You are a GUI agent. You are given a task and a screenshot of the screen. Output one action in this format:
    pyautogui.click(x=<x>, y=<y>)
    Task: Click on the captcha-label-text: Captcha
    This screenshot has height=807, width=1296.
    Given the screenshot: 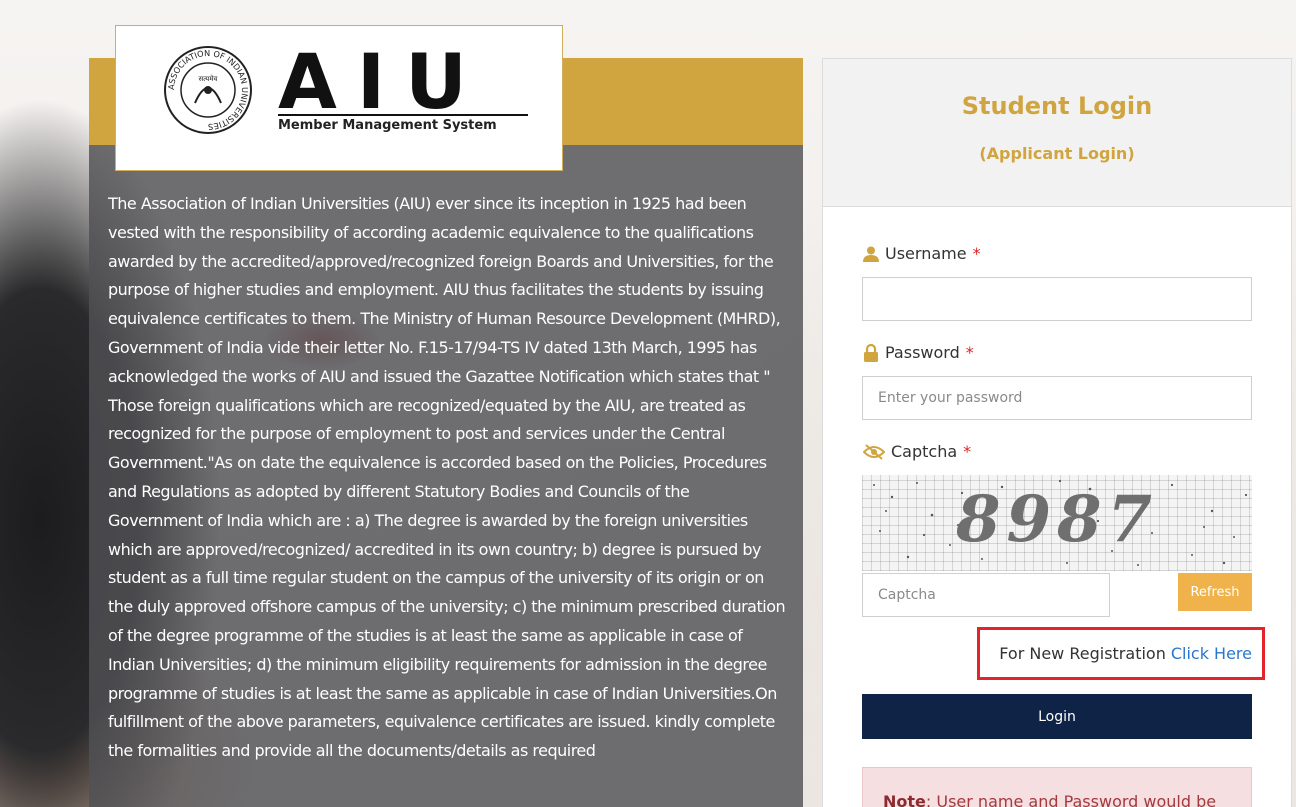 What is the action you would take?
    pyautogui.click(x=924, y=451)
    